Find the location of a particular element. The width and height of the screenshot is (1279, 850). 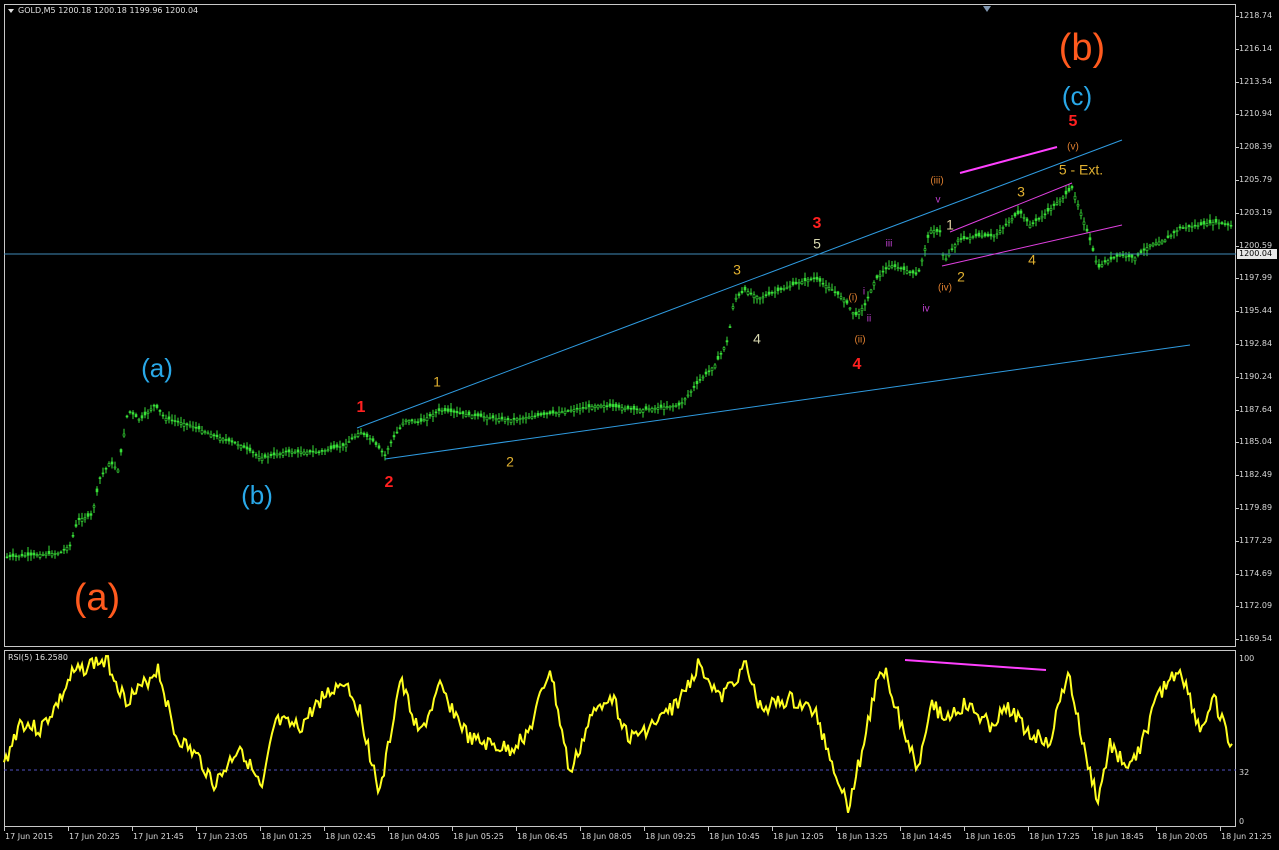

dropdown-arrow-icon is located at coordinates (11, 10).